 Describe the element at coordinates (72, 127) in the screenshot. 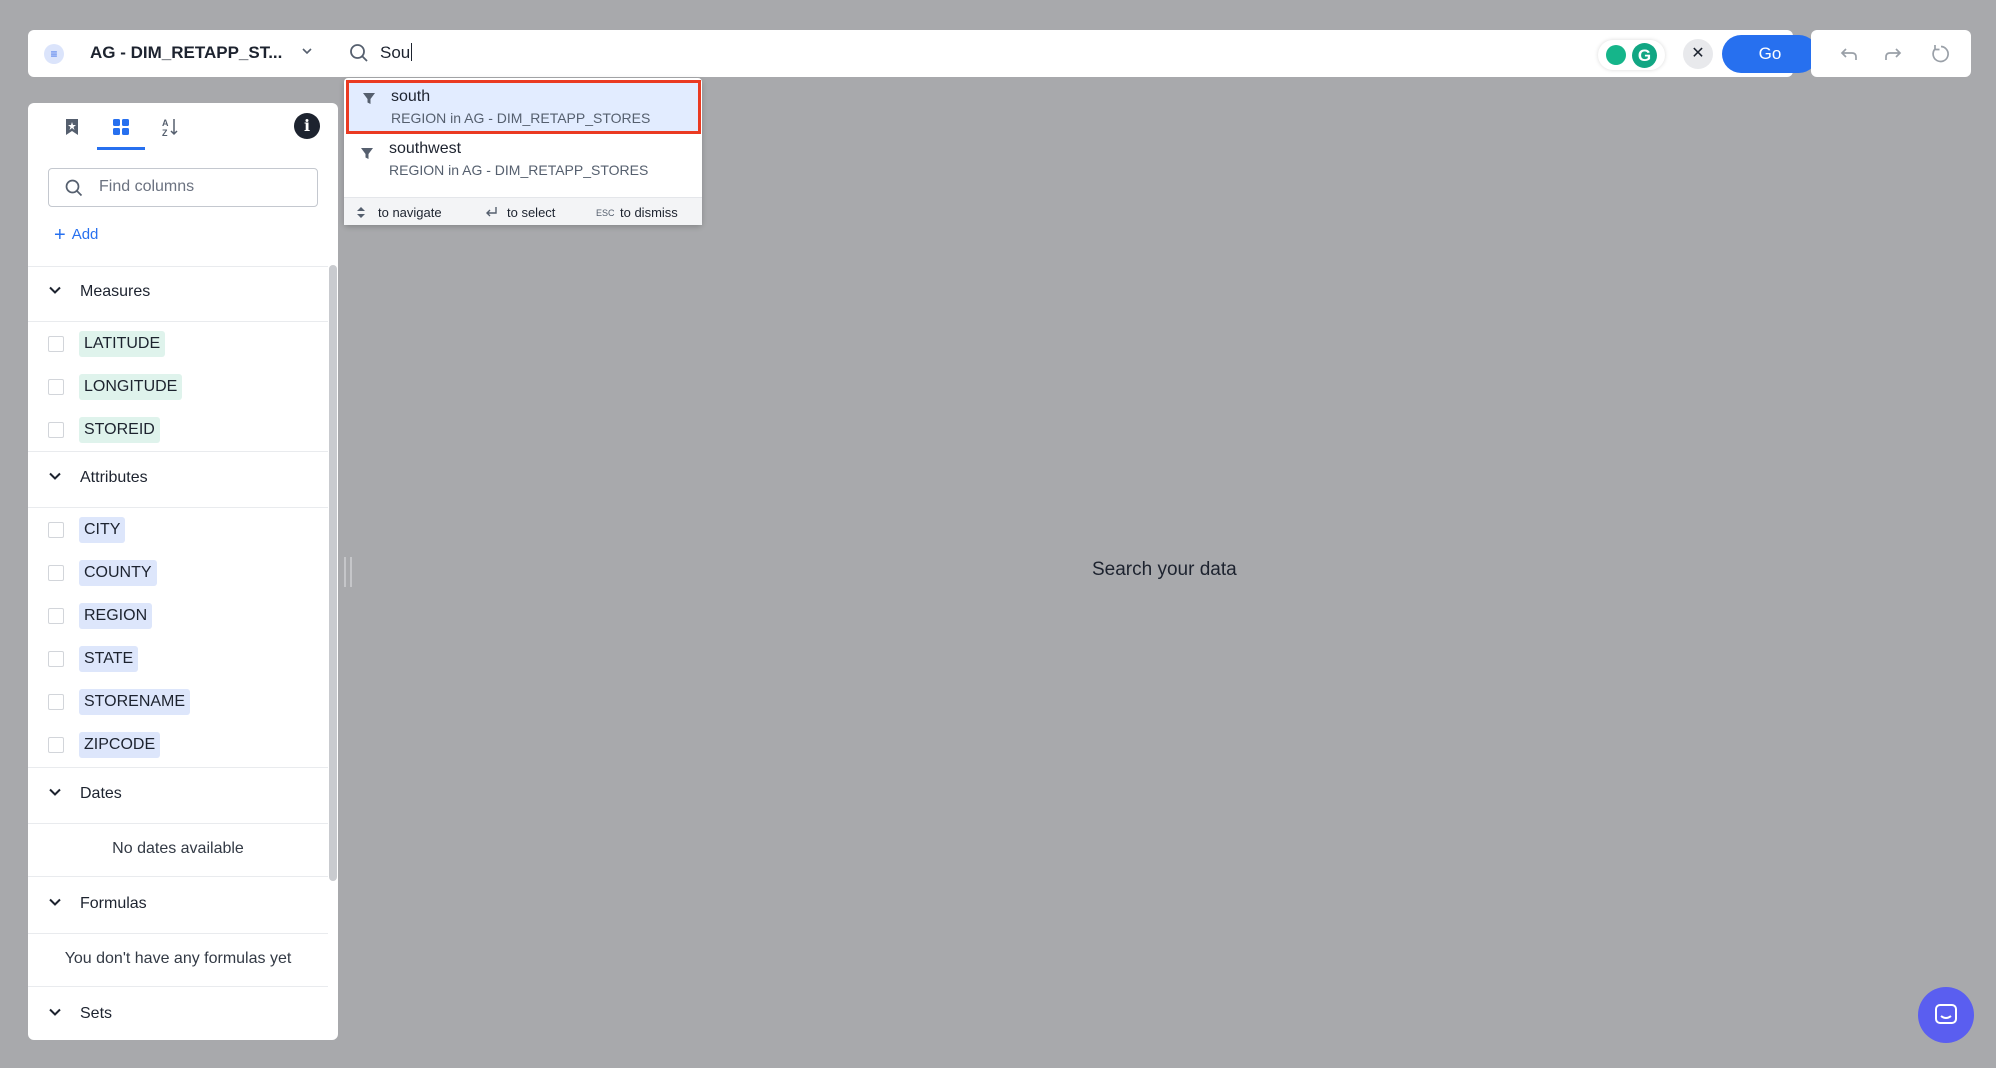

I see `bookmark-icon` at that location.